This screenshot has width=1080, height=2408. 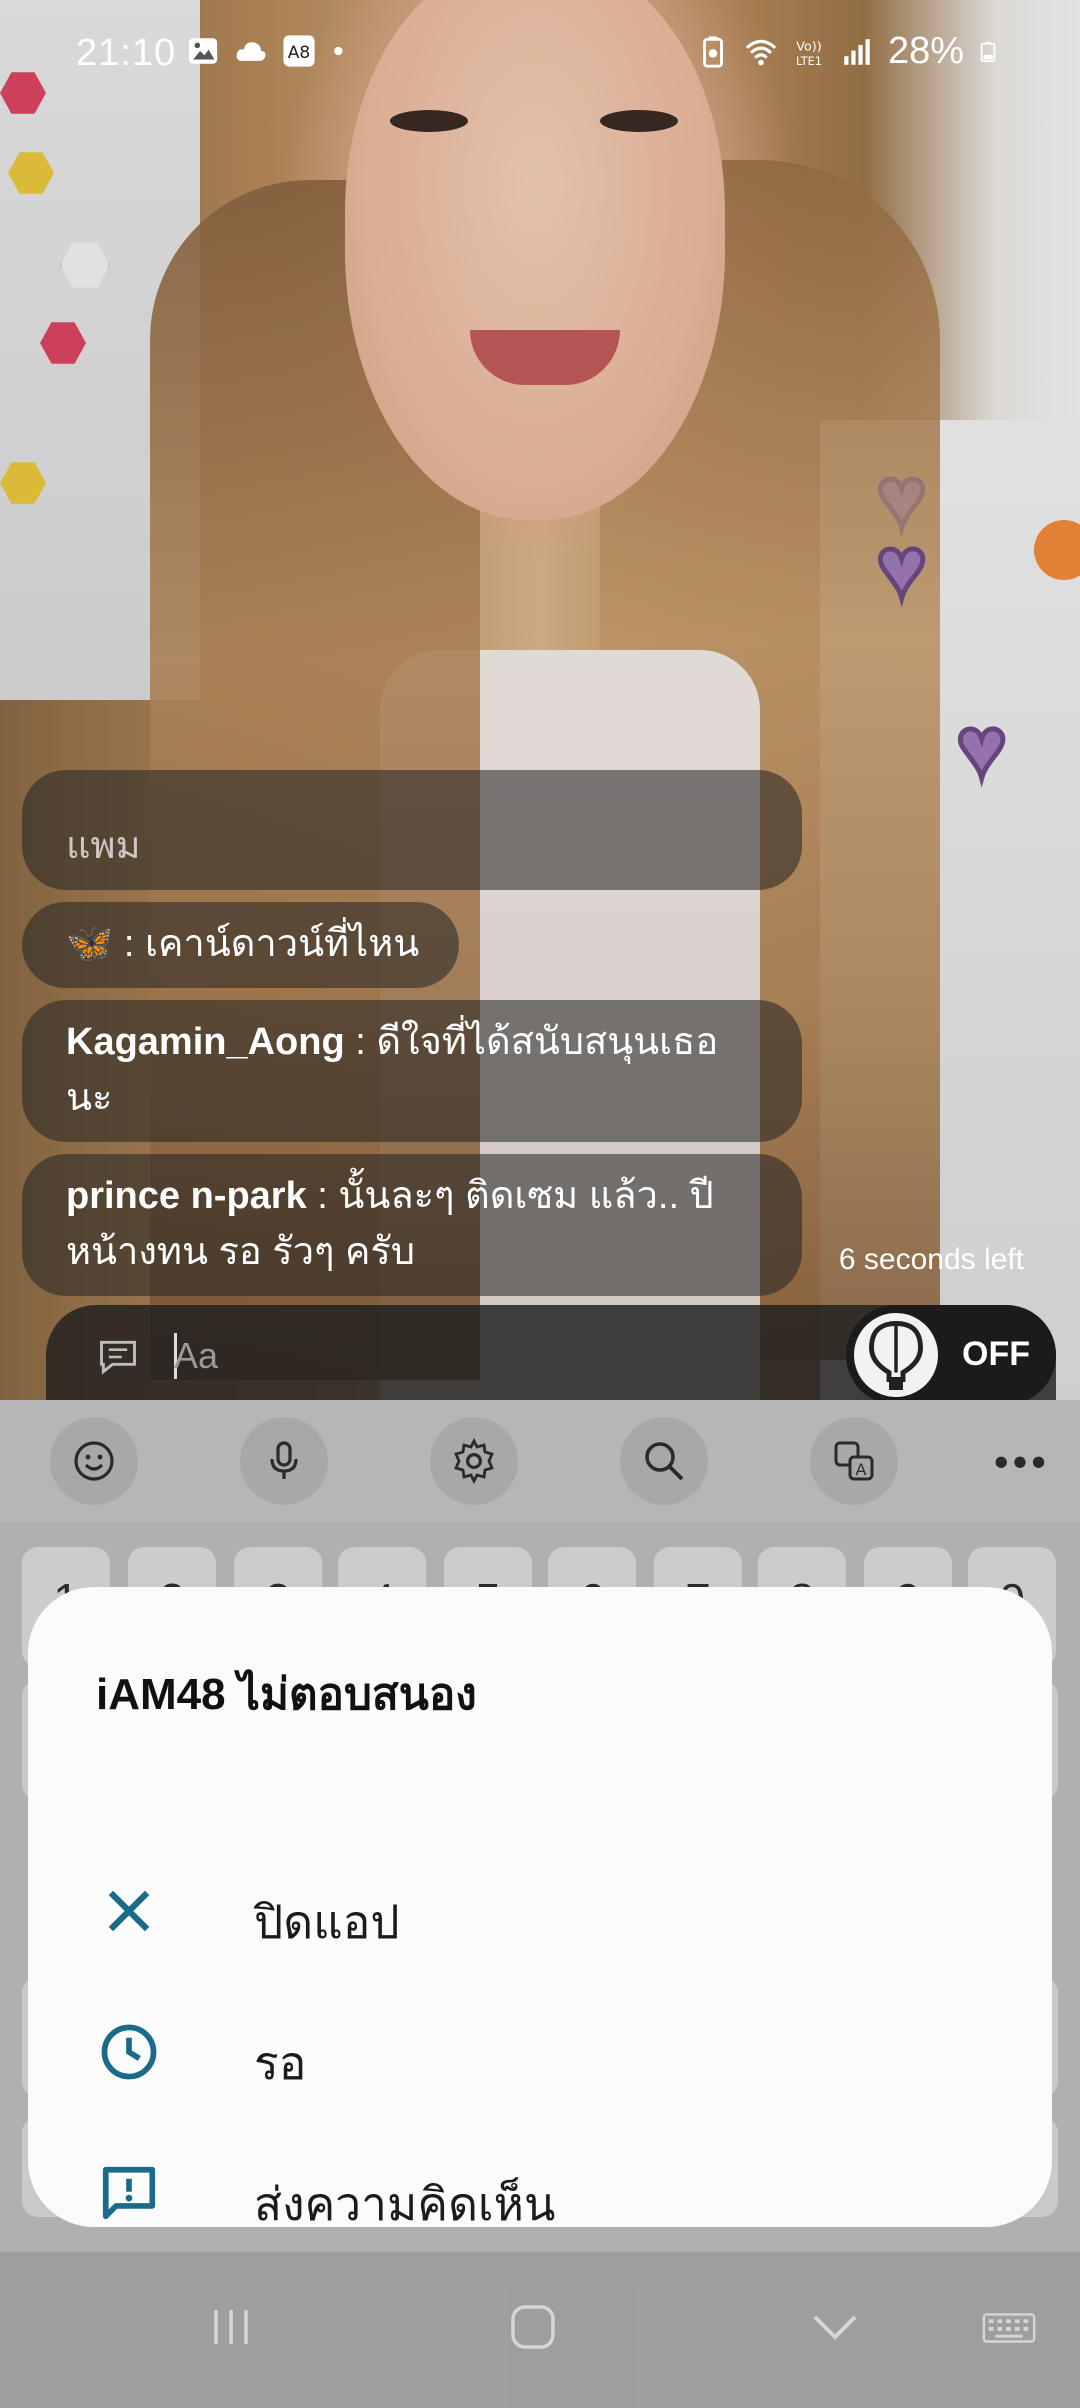 I want to click on chat-message: 🦋 : เคาน์ดาวน์ที่ไหน, so click(x=241, y=945).